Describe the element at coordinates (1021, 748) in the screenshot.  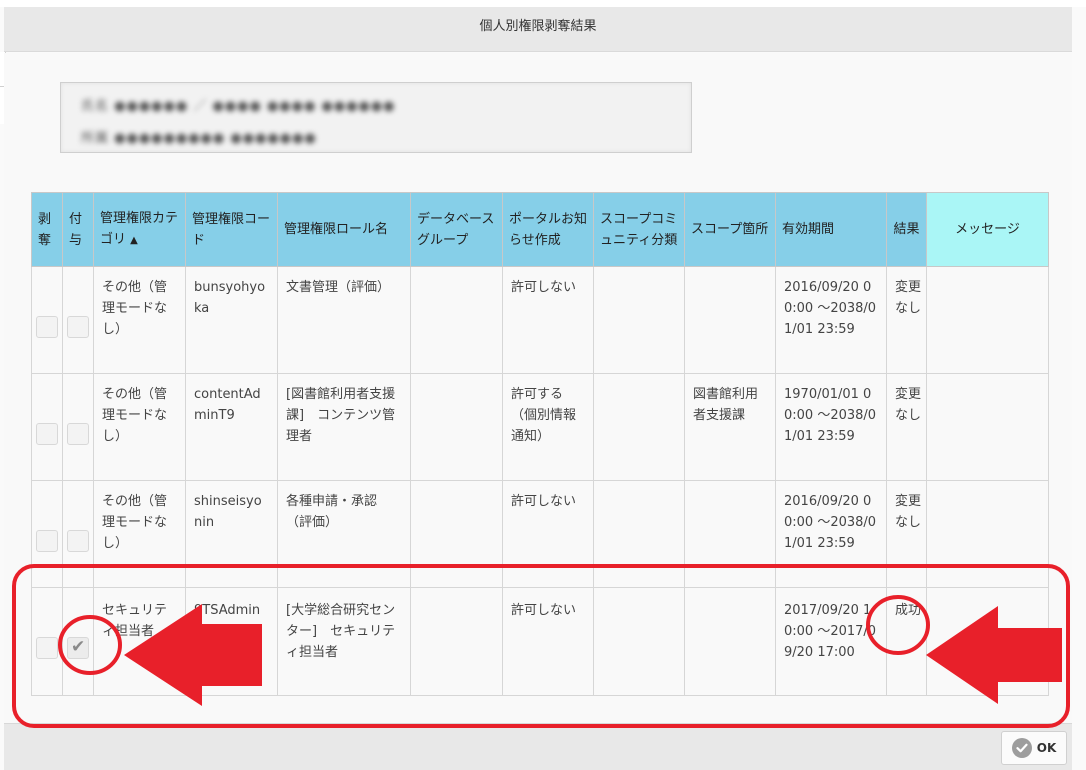
I see `check-circle-icon` at that location.